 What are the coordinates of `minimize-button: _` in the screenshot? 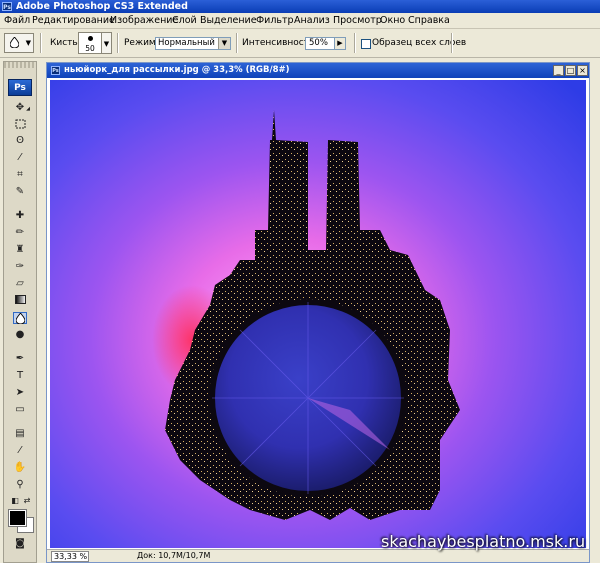 It's located at (558, 70).